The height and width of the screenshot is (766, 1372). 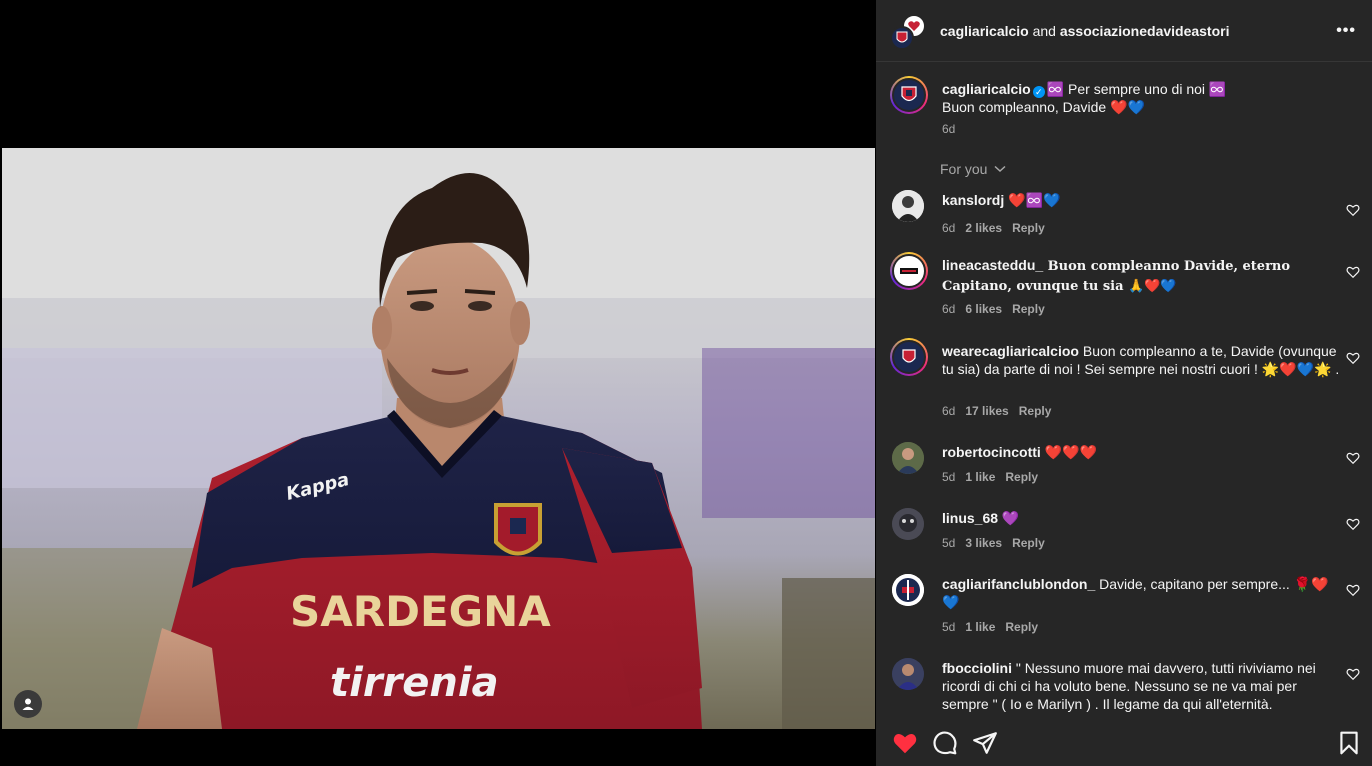 What do you see at coordinates (1009, 518) in the screenshot?
I see `comment-content: 💜` at bounding box center [1009, 518].